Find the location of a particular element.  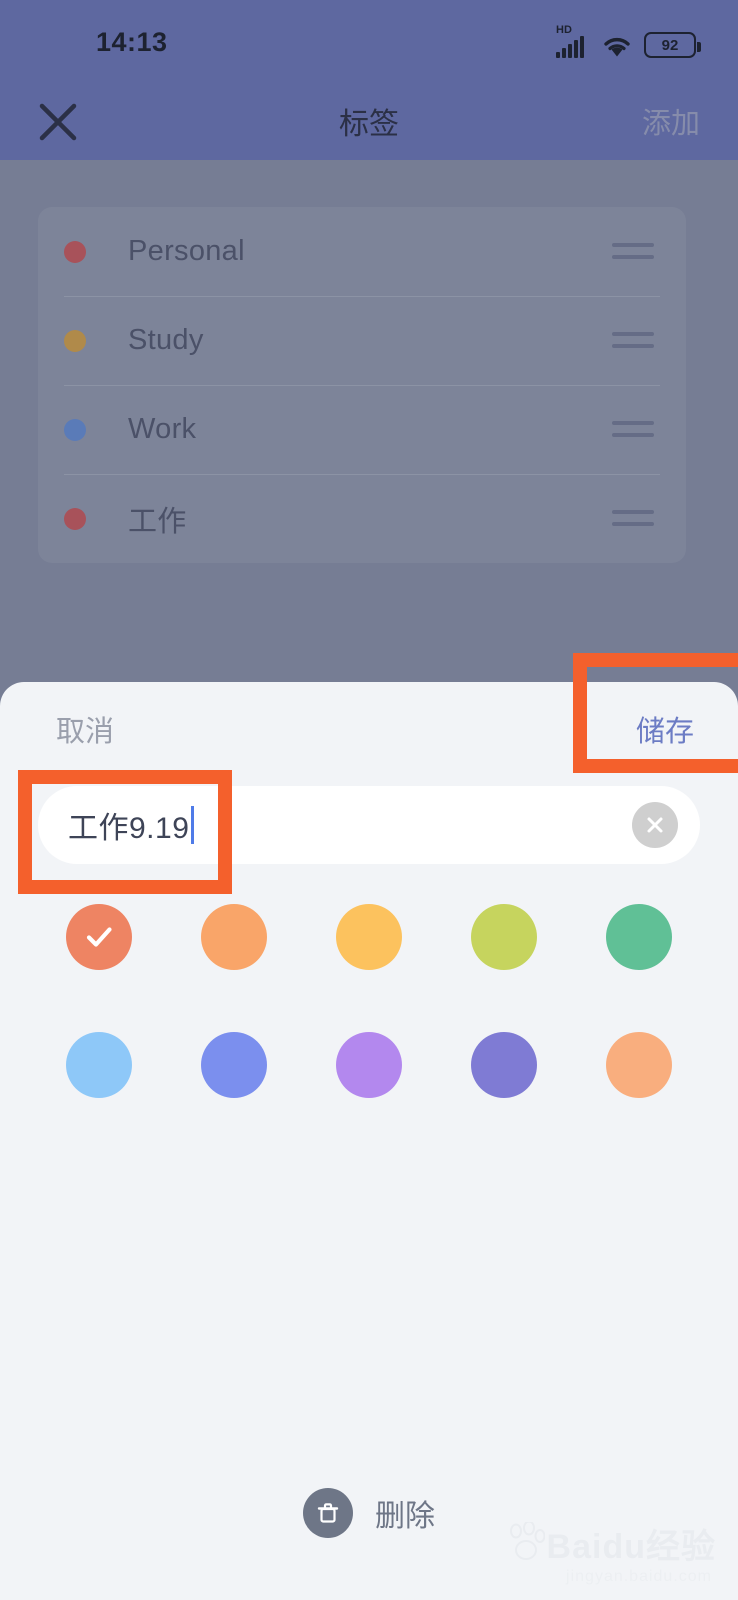

tag-name-input: 工作9.19 is located at coordinates (369, 825).